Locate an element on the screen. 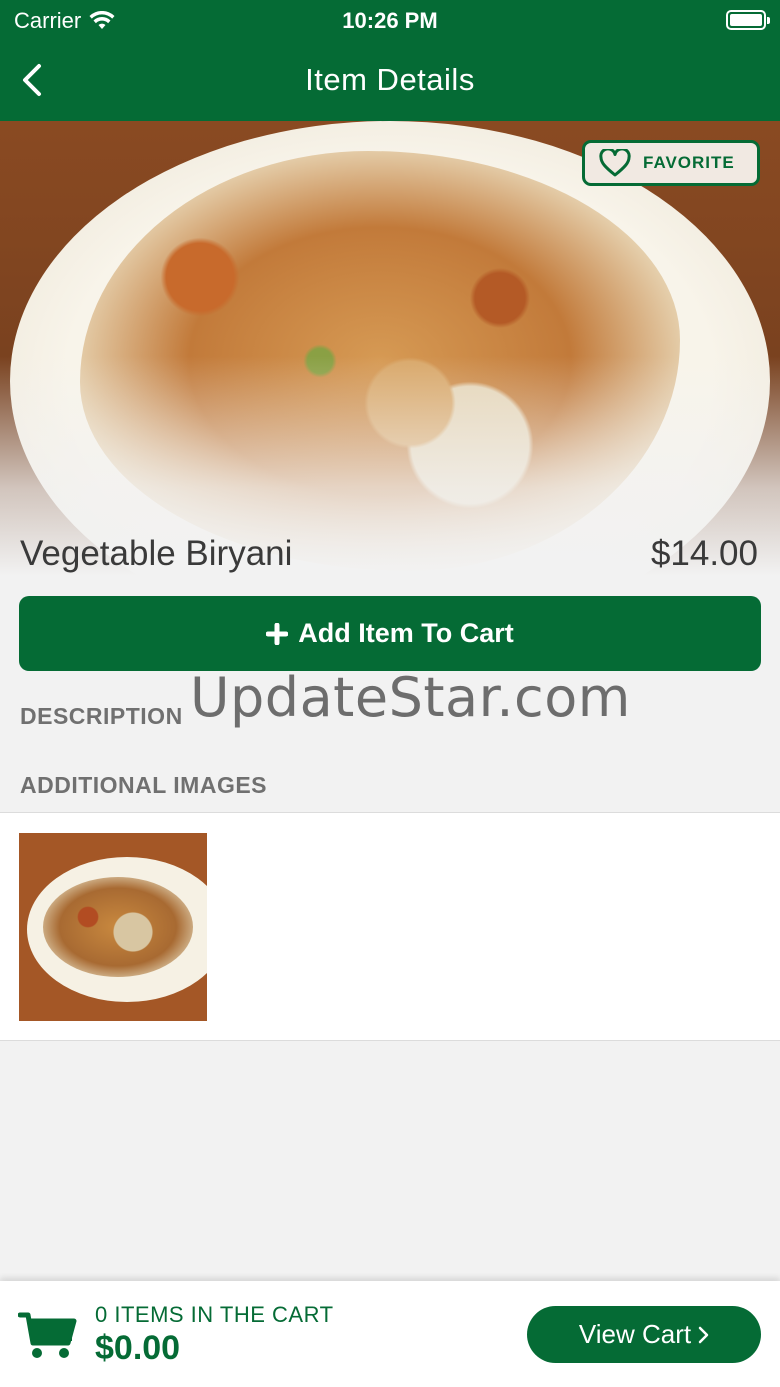 The image size is (780, 1387). view-cart-label: View Cart is located at coordinates (635, 1334).